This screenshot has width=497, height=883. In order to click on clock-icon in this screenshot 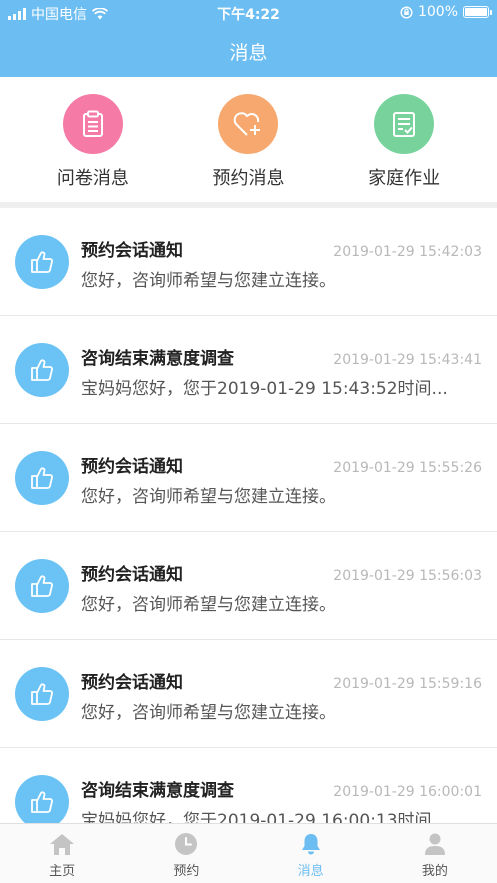, I will do `click(186, 844)`.